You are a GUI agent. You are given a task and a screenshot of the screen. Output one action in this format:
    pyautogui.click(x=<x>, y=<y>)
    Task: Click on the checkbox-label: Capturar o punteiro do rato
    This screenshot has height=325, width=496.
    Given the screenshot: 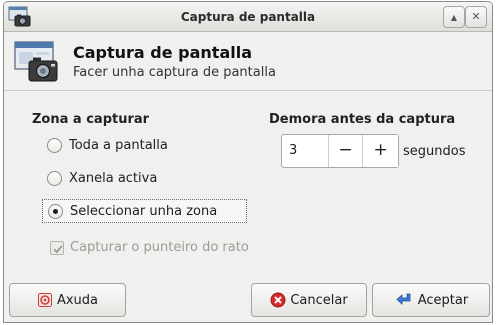 What is the action you would take?
    pyautogui.click(x=159, y=247)
    